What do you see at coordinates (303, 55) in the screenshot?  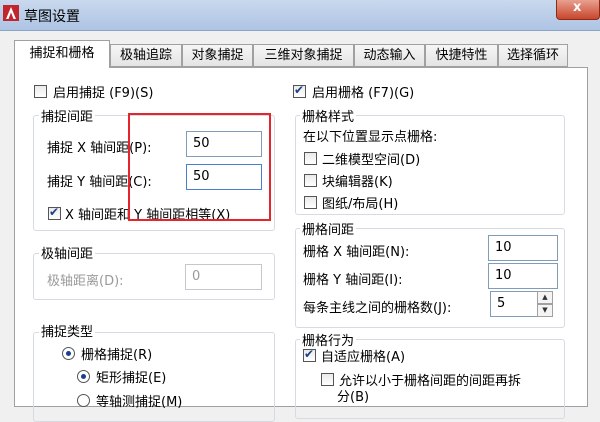 I see `tab-3d-object-snap: 三维对象捕捉` at bounding box center [303, 55].